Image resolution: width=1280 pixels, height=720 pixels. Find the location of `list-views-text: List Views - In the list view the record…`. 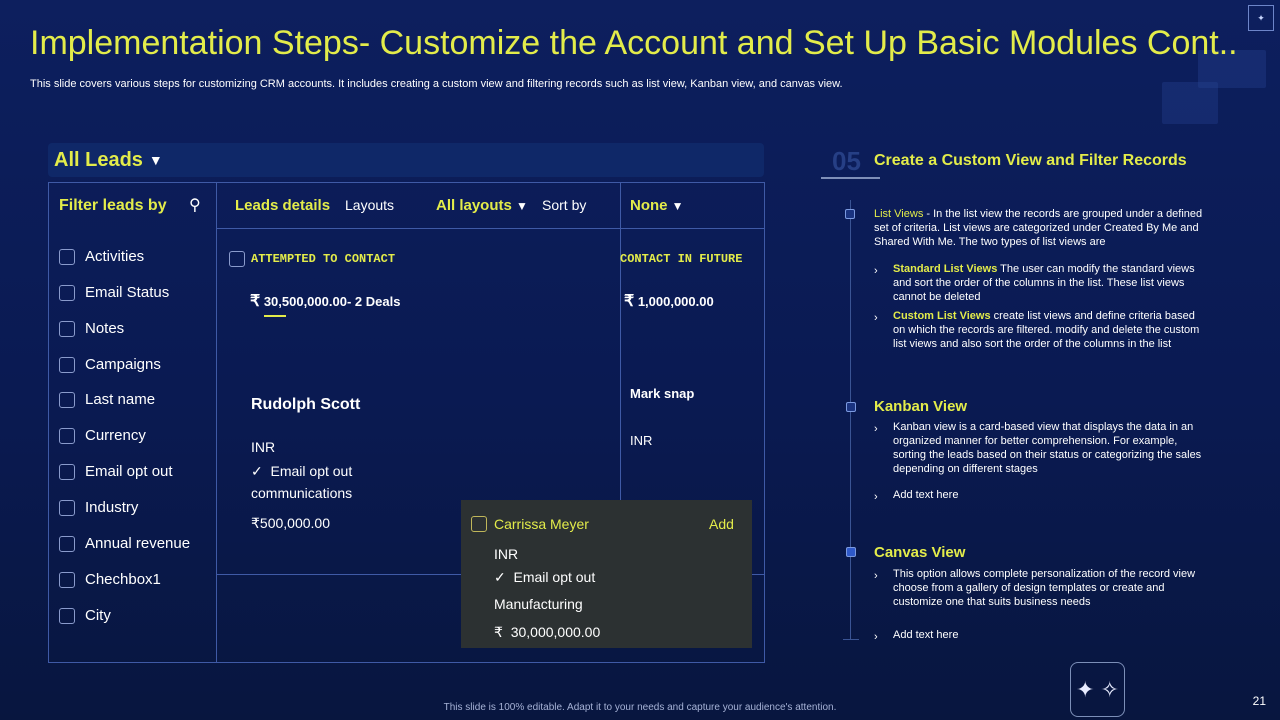

list-views-text: List Views - In the list view the record… is located at coordinates (1038, 228).